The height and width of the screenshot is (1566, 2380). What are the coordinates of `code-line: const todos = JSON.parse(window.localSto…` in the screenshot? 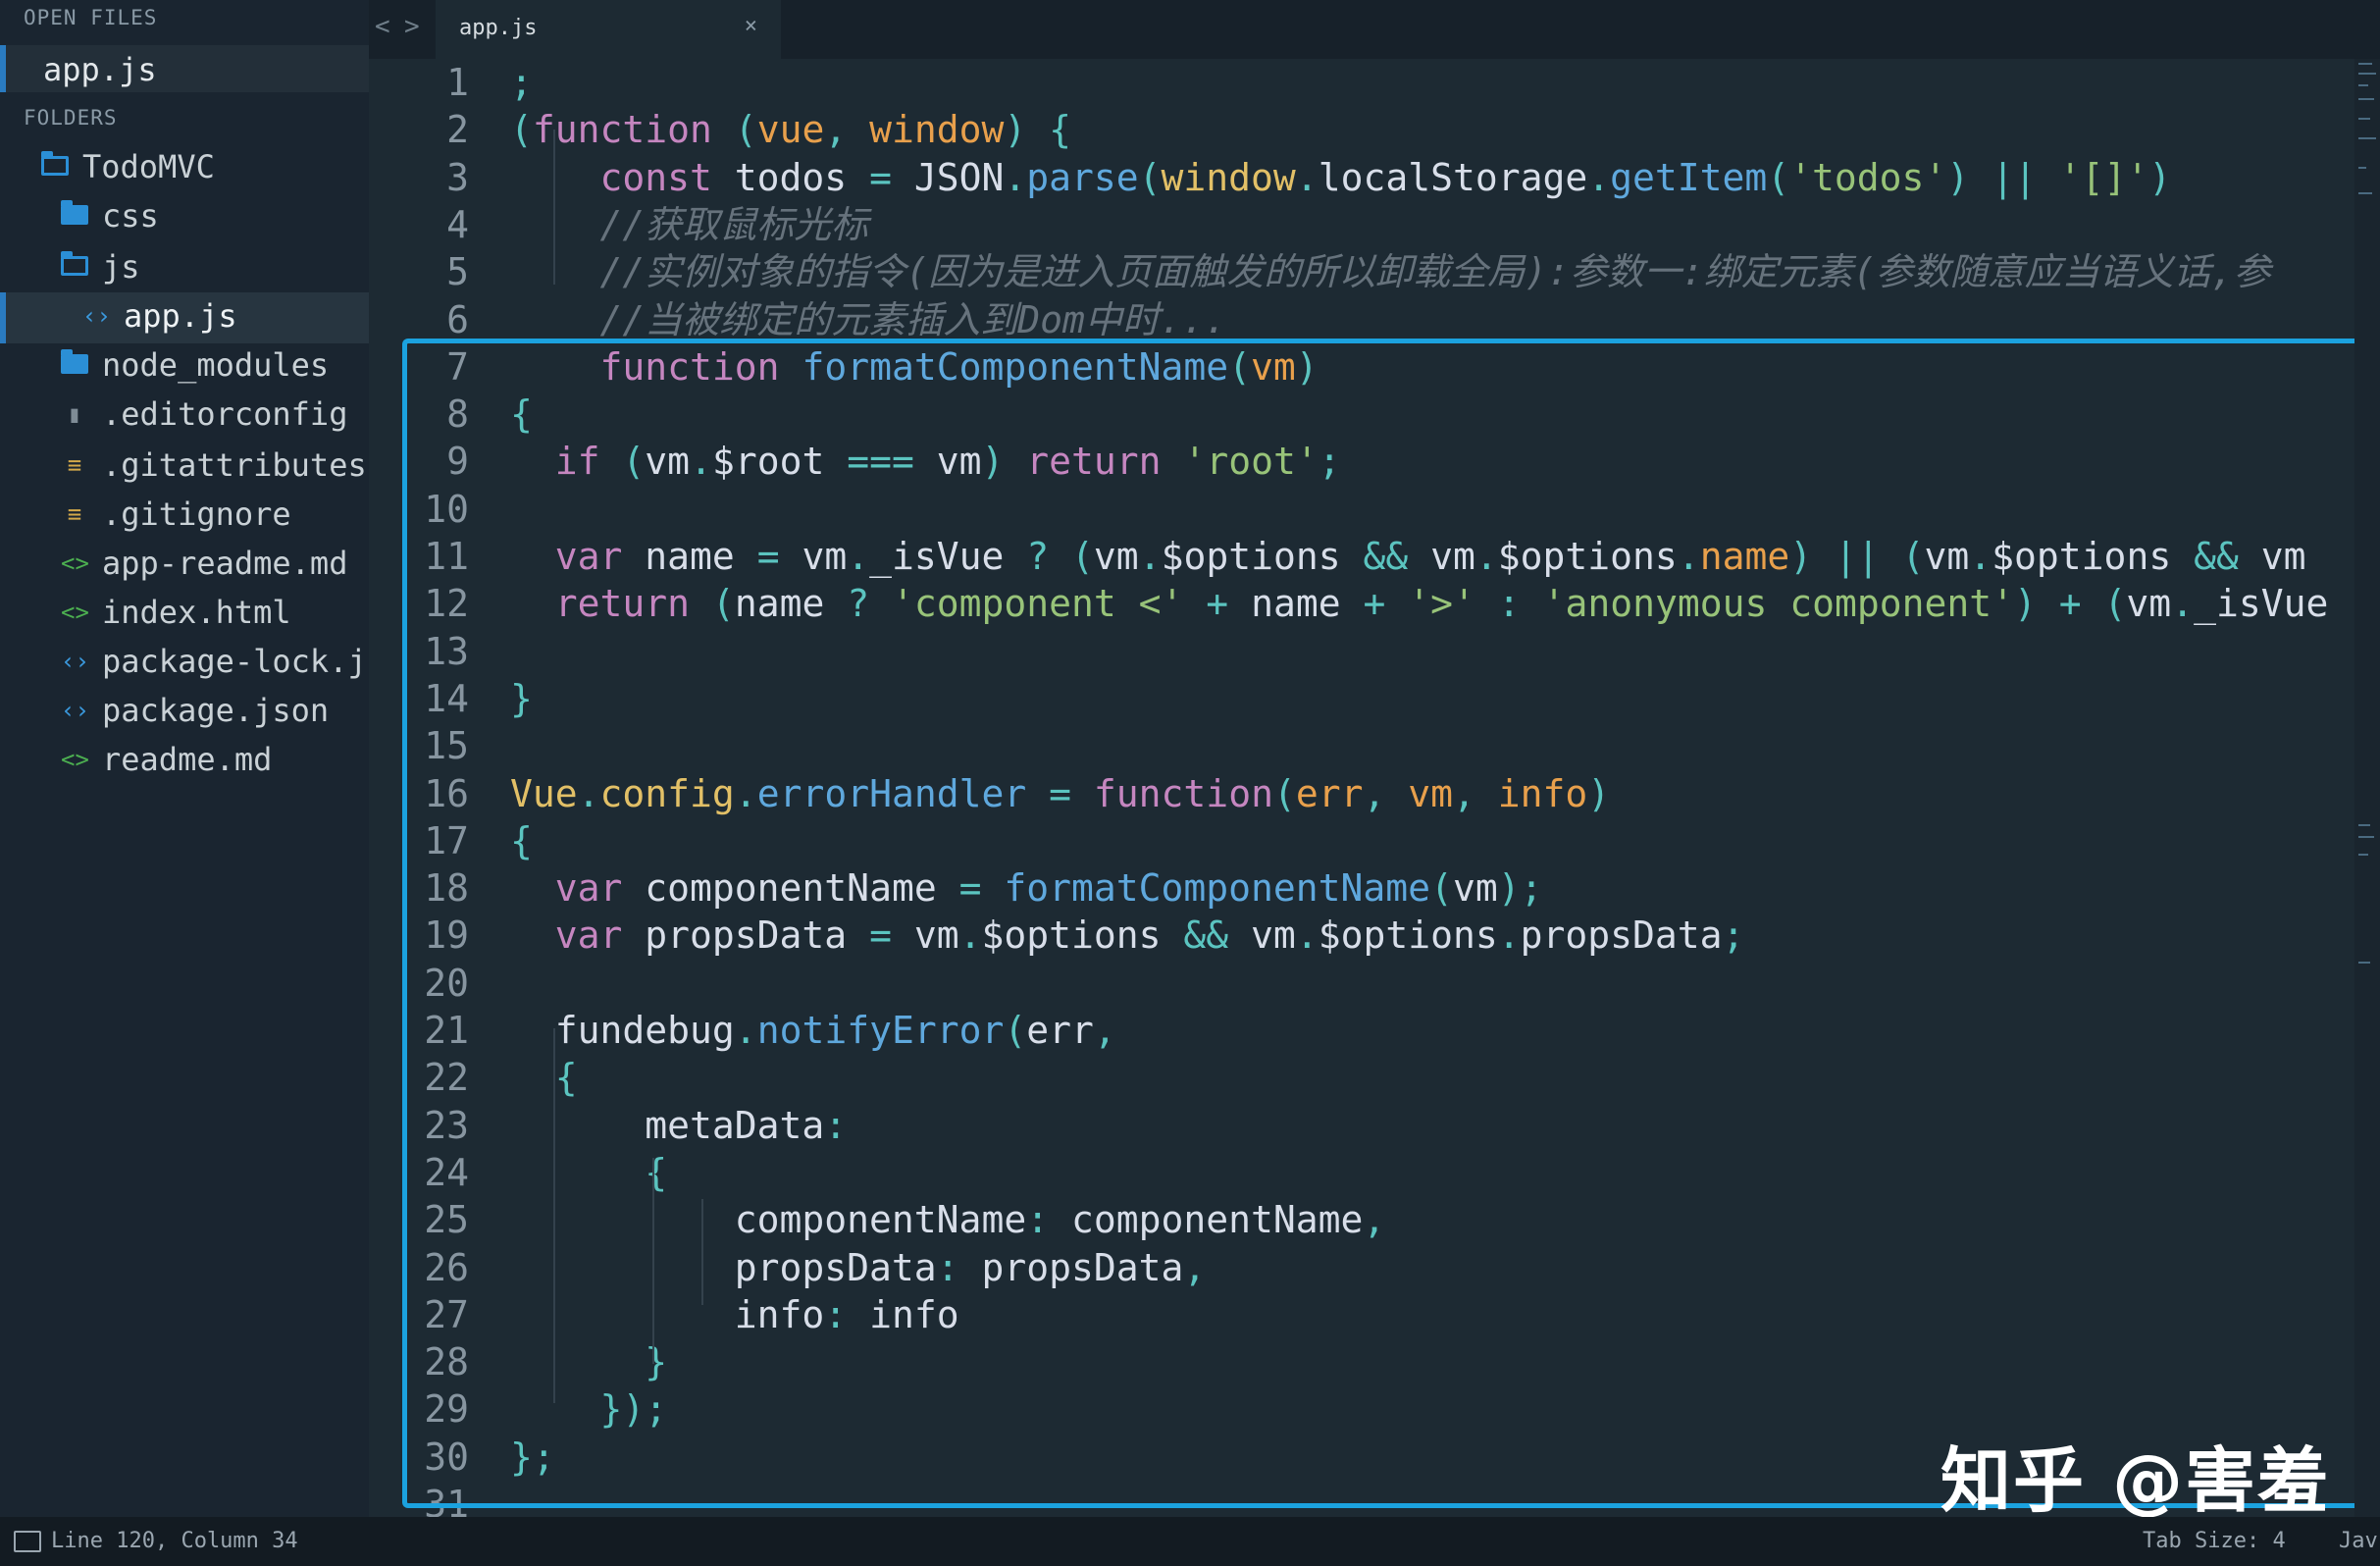 It's located at (1385, 177).